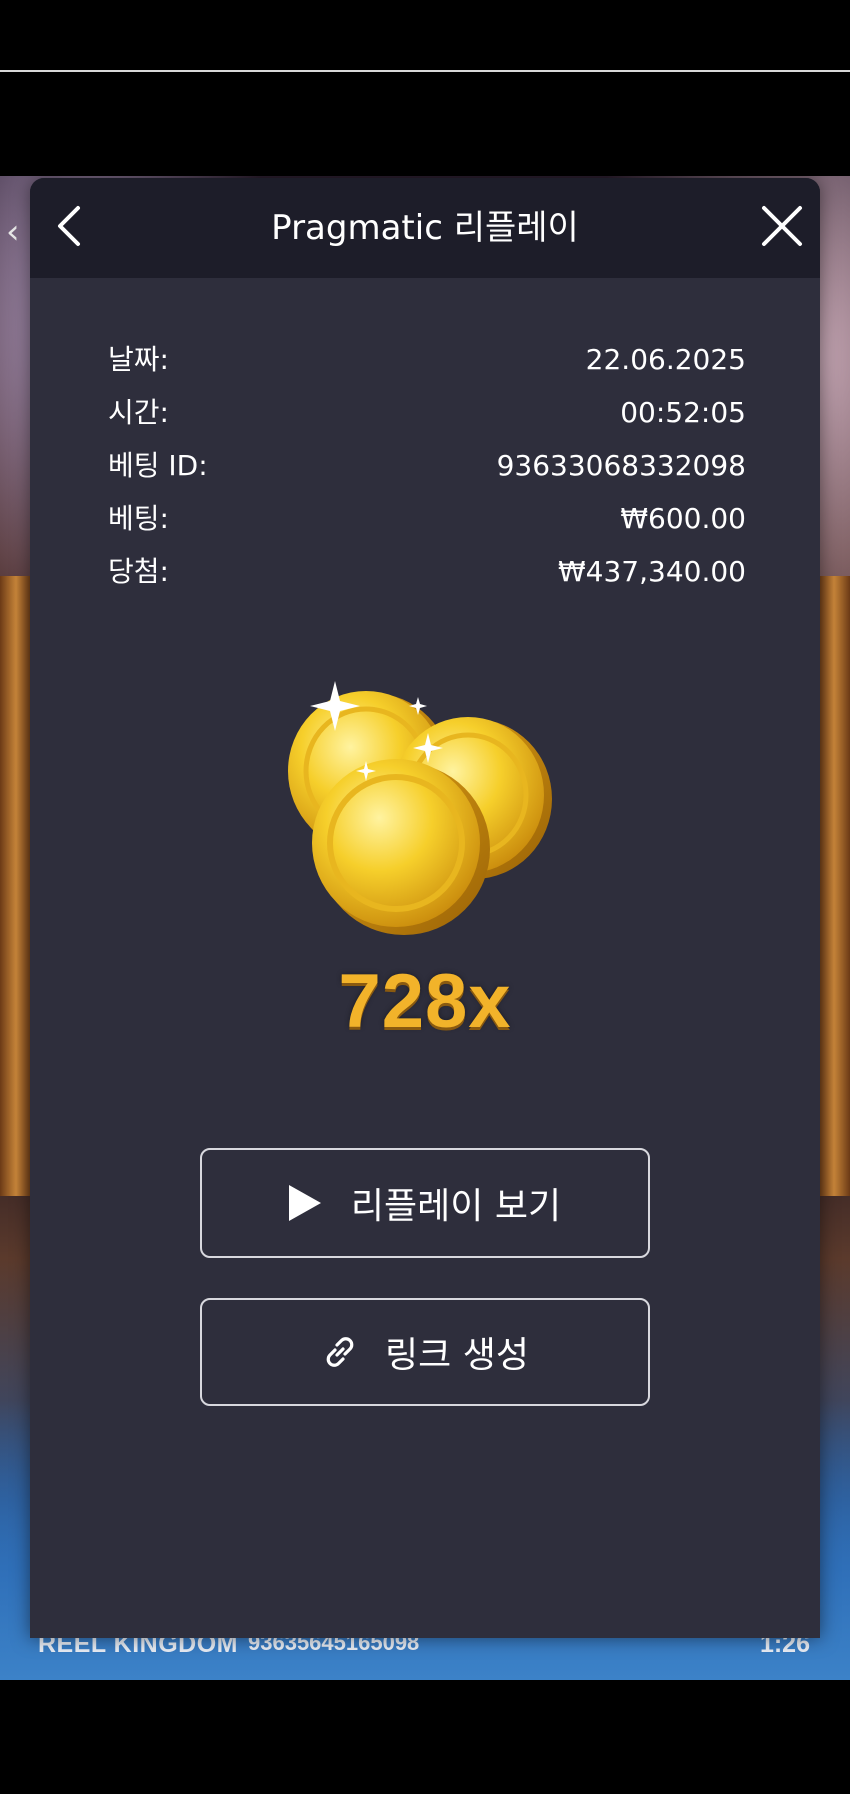 This screenshot has width=850, height=1794. What do you see at coordinates (834, 886) in the screenshot?
I see `ornament-right` at bounding box center [834, 886].